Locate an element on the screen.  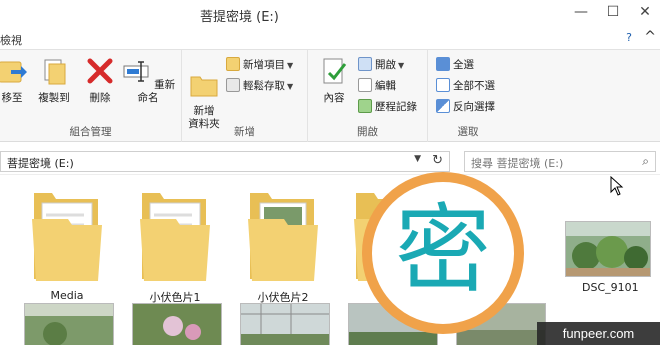
list-item: 小伏色片1 is located at coordinates (175, 244).